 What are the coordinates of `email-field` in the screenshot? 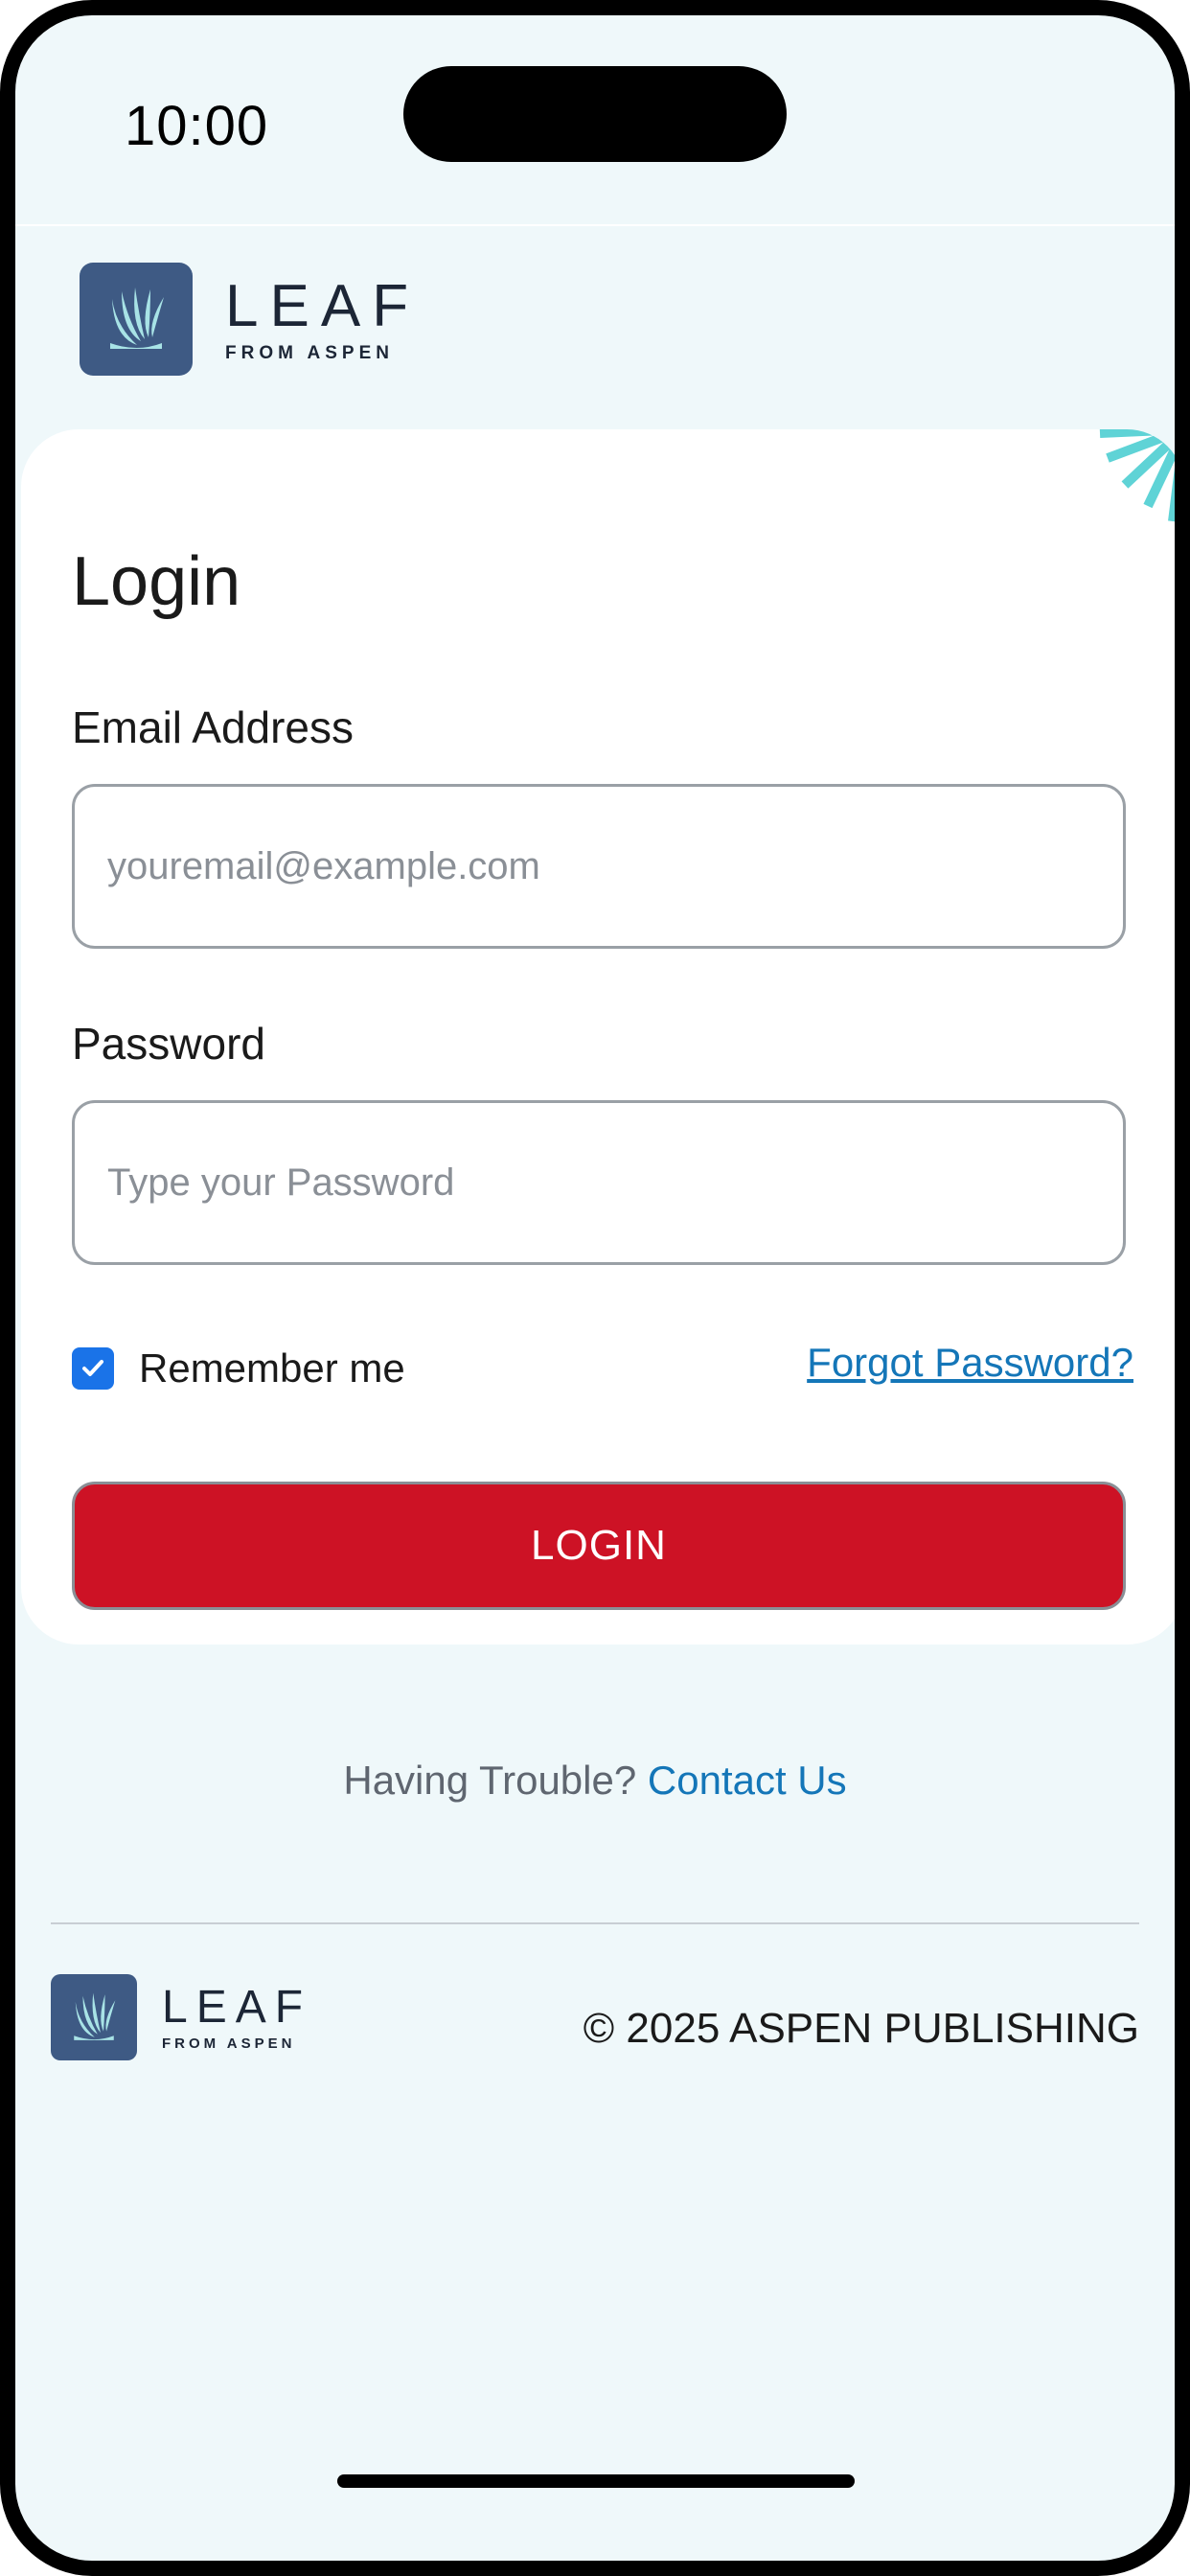 It's located at (615, 866).